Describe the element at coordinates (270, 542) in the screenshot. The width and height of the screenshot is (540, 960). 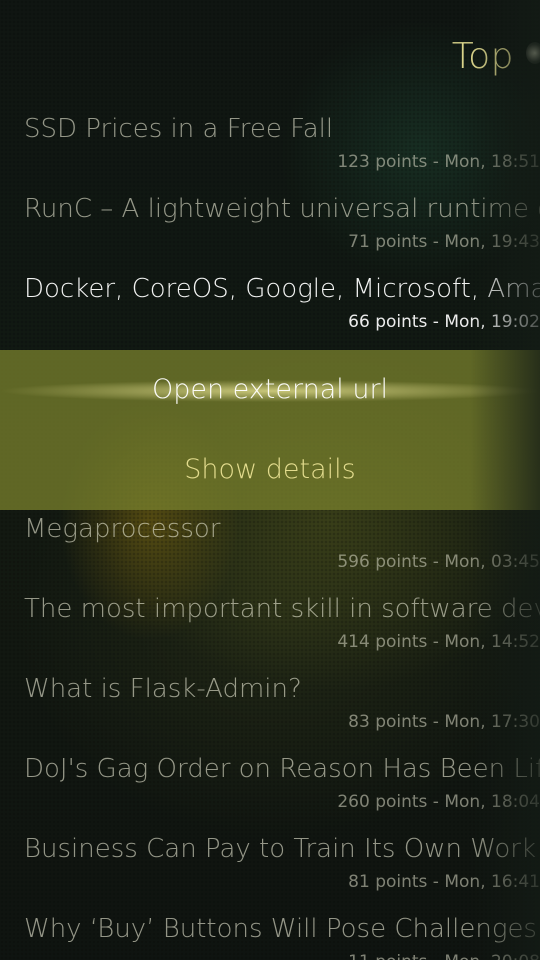
I see `list-item: Megaprocessor 596 points - Mon, 03:45` at that location.